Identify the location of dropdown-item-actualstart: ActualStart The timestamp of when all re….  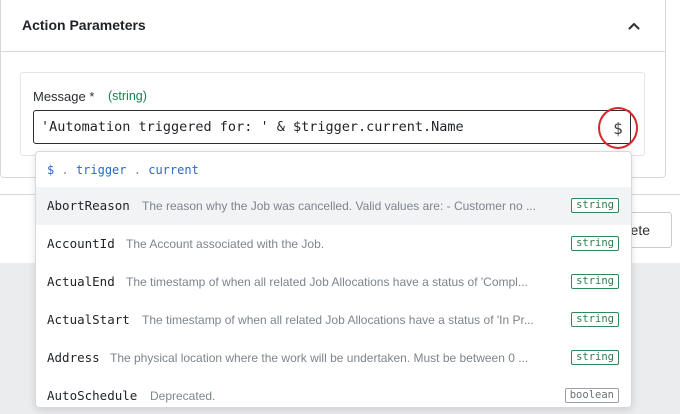
(333, 320).